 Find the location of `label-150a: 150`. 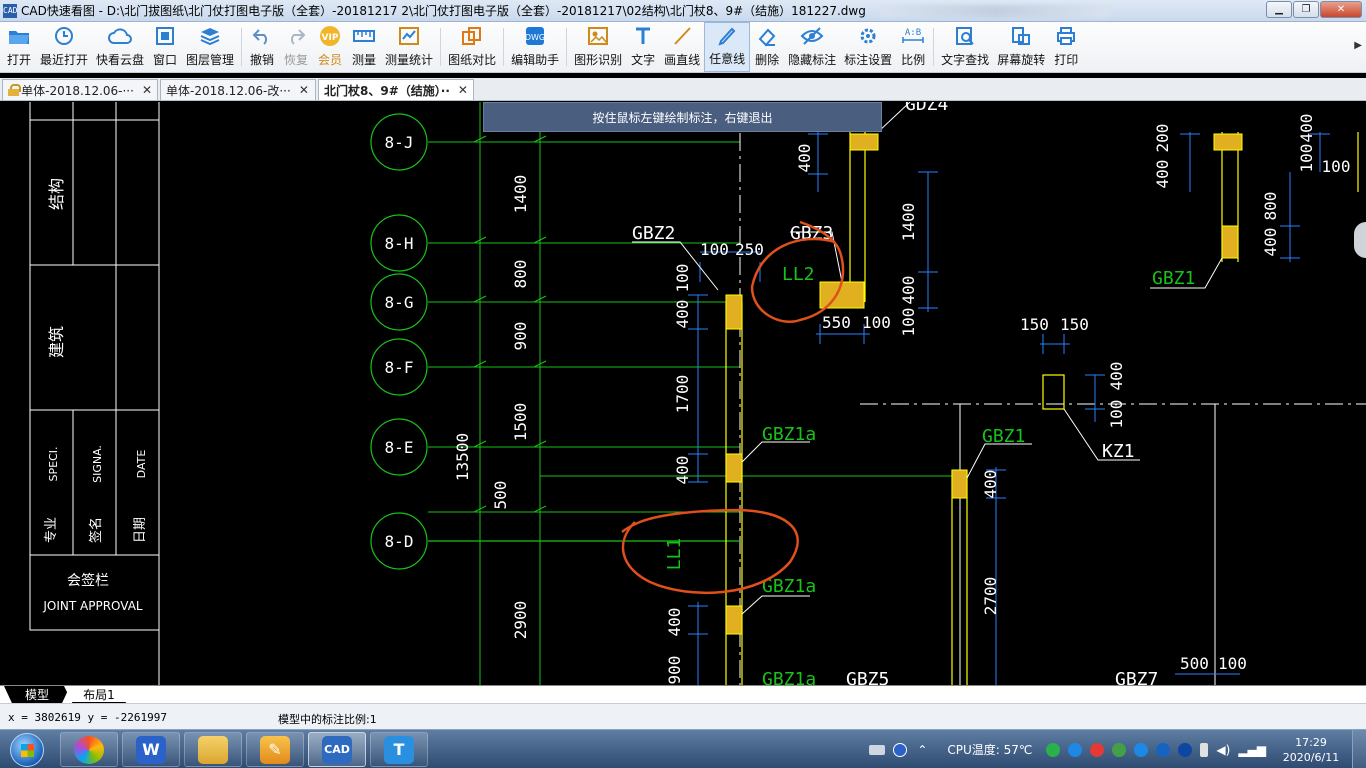

label-150a: 150 is located at coordinates (1034, 324).